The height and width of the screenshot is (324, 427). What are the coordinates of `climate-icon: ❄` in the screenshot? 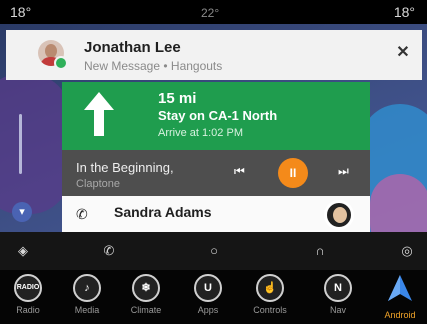 It's located at (146, 288).